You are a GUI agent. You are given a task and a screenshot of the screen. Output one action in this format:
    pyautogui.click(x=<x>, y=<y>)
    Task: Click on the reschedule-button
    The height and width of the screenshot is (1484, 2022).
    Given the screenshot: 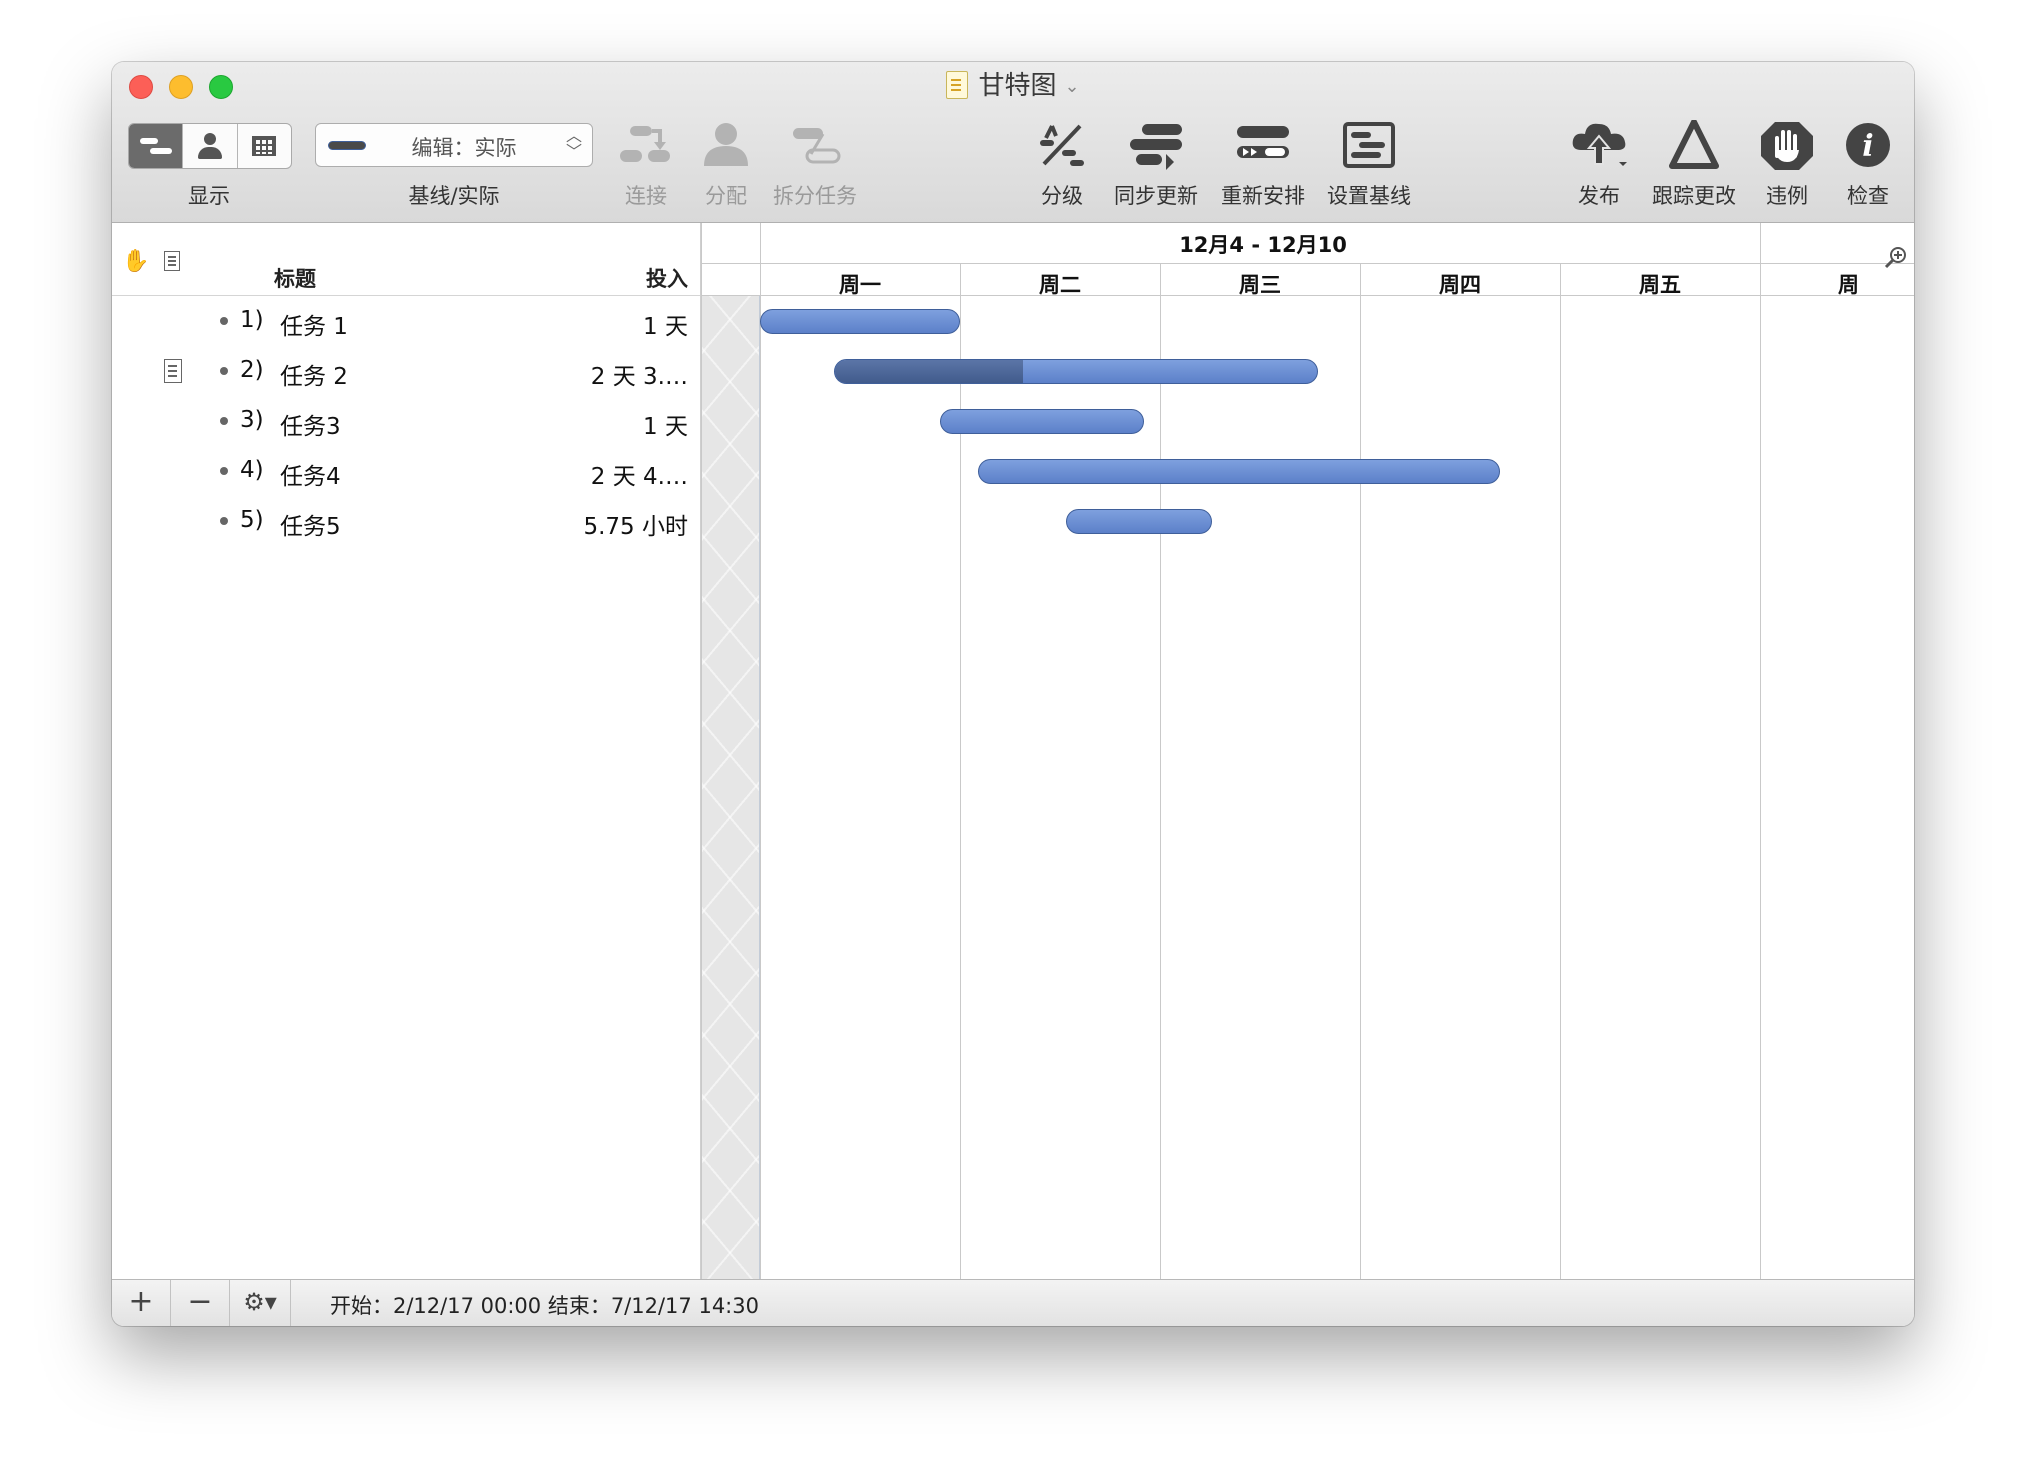 What is the action you would take?
    pyautogui.click(x=1263, y=145)
    